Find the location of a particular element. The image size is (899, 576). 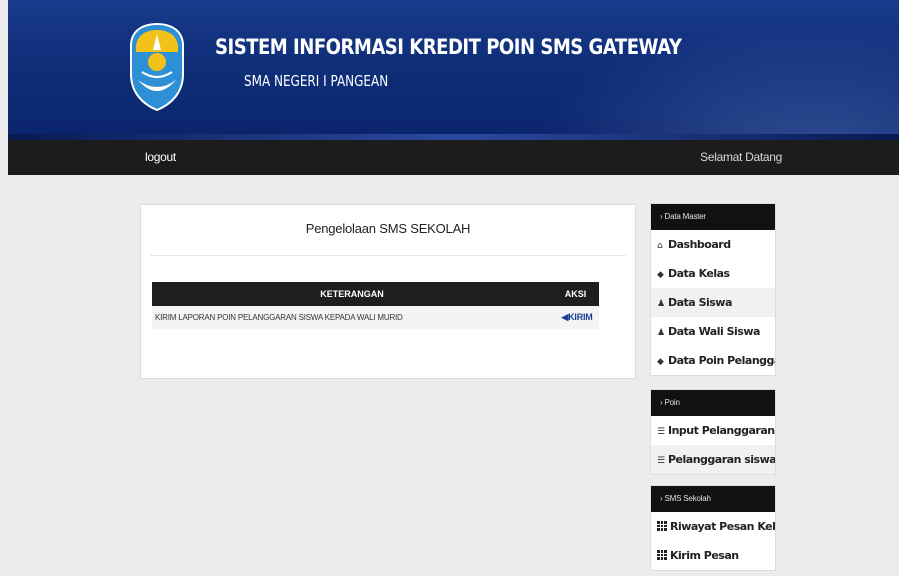

sidebar-item-pelanggaran-siswa: ☰ Pelanggaran siswa is located at coordinates (713, 459).